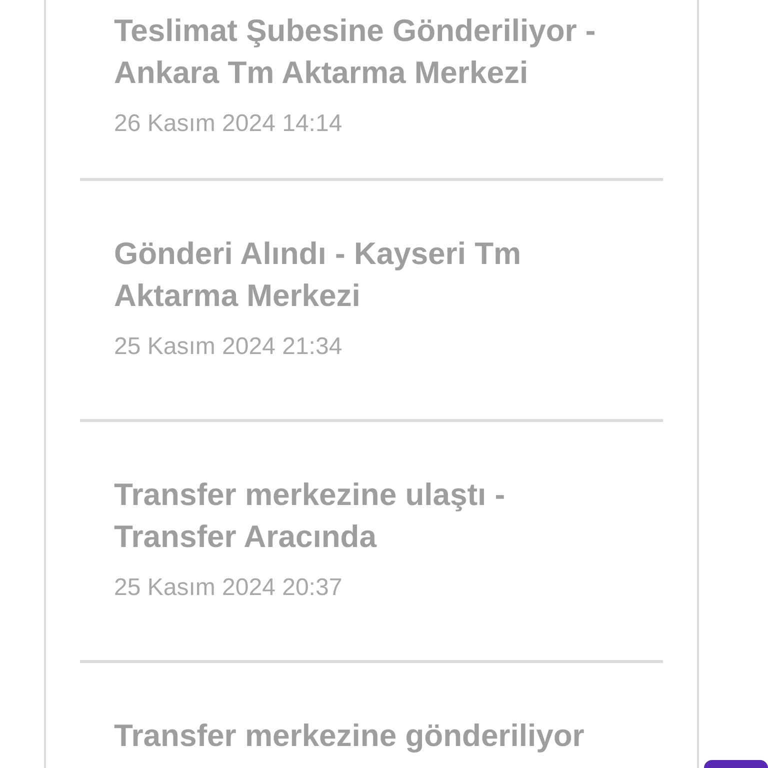 This screenshot has width=768, height=768. Describe the element at coordinates (736, 764) in the screenshot. I see `floating-button` at that location.